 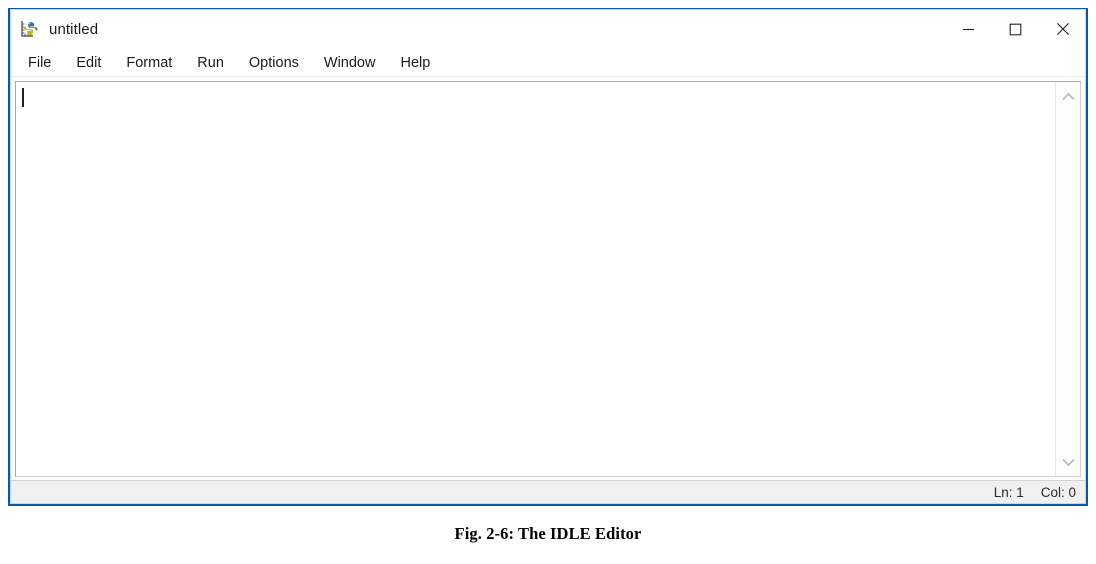 What do you see at coordinates (548, 533) in the screenshot?
I see `figure-caption: Fig. 2-6: The IDLE Editor` at bounding box center [548, 533].